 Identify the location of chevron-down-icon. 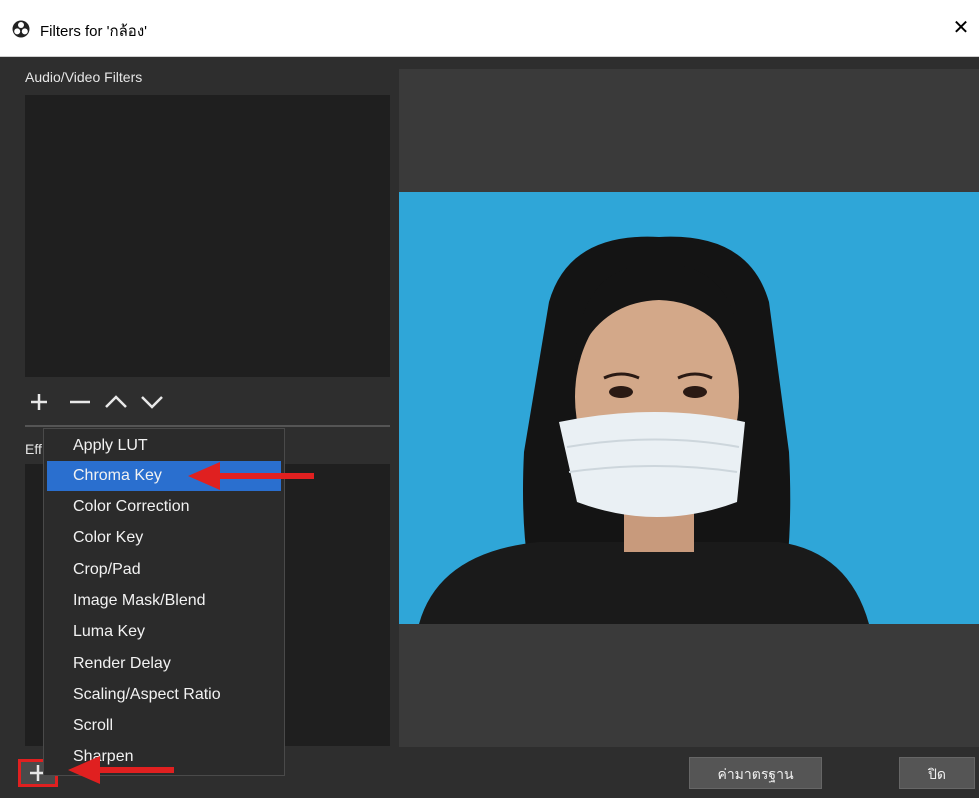
(152, 402).